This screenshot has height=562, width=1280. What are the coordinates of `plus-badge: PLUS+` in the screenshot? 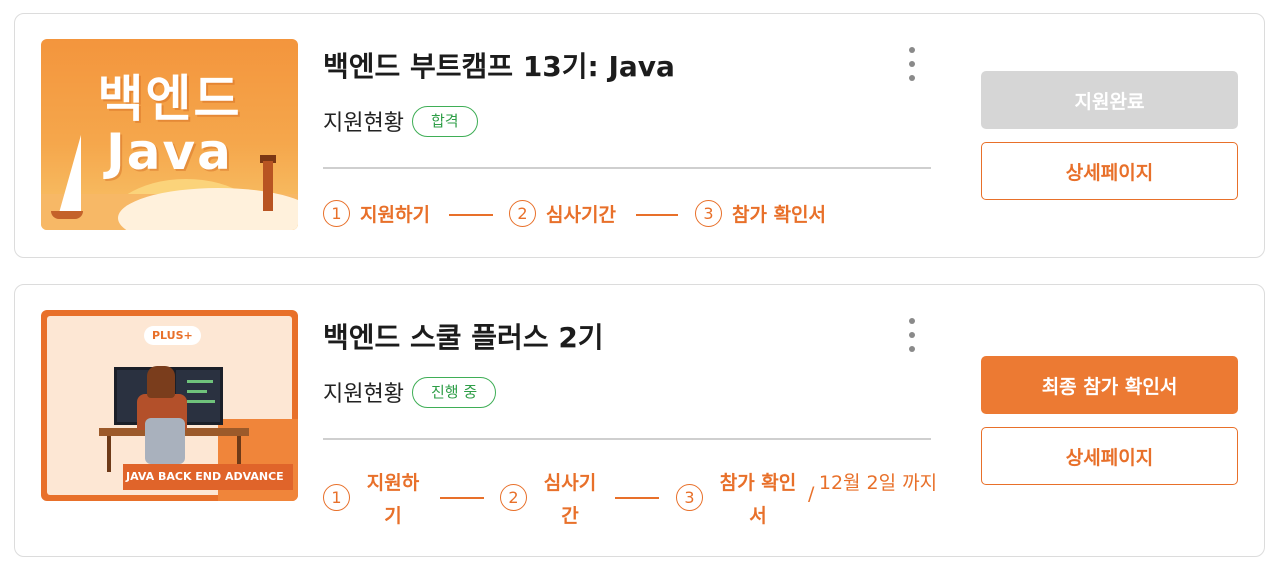 It's located at (172, 335).